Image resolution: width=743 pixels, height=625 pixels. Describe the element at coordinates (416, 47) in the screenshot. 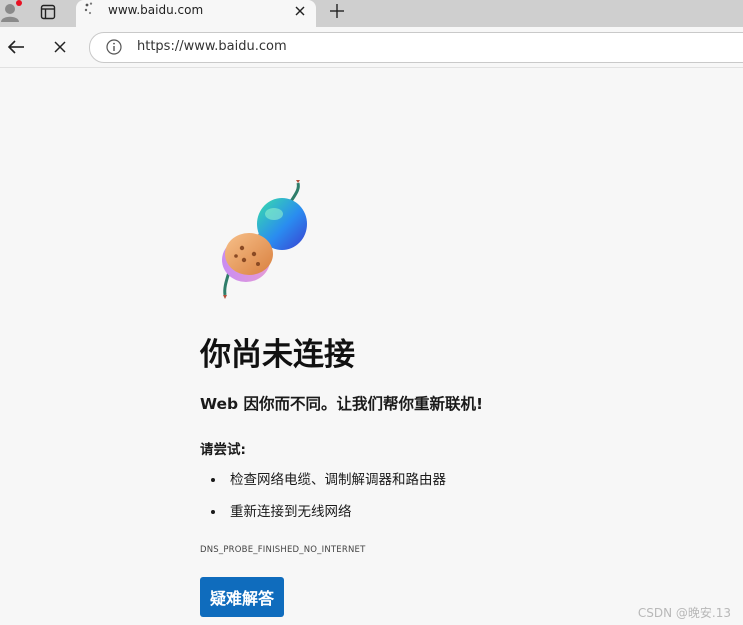

I see `address-bar: https://www.baidu.com` at that location.